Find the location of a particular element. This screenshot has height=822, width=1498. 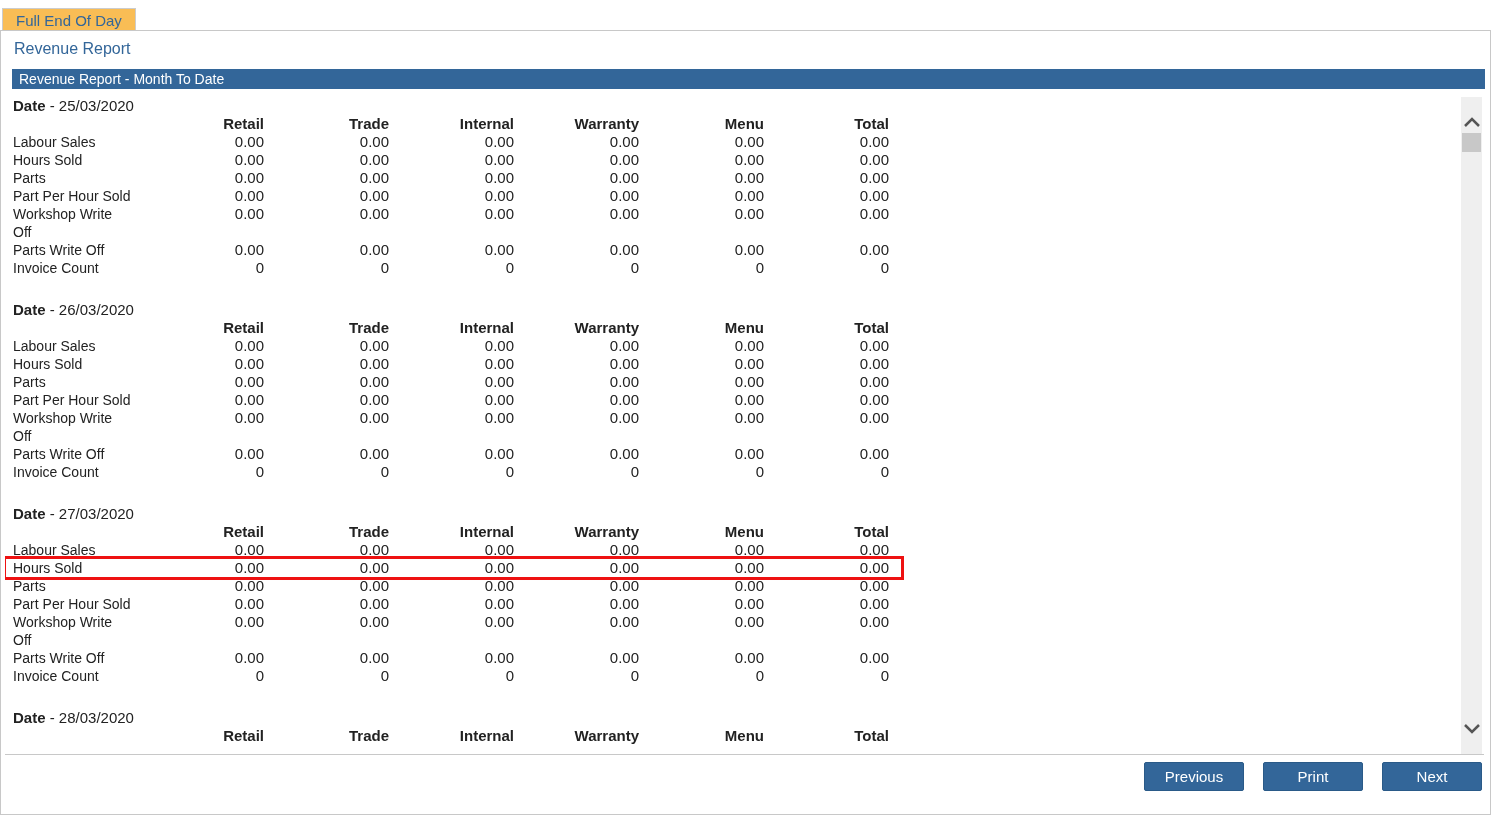

report-header: Revenue Report - Month To Date is located at coordinates (748, 79).